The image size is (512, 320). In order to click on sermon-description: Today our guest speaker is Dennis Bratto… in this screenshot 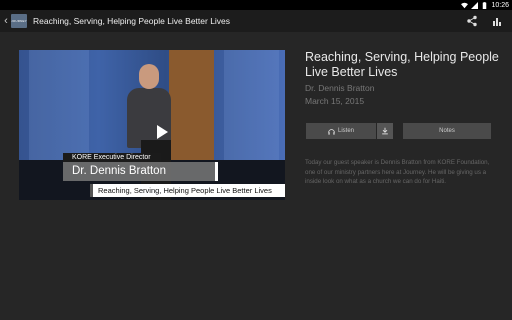, I will do `click(397, 172)`.